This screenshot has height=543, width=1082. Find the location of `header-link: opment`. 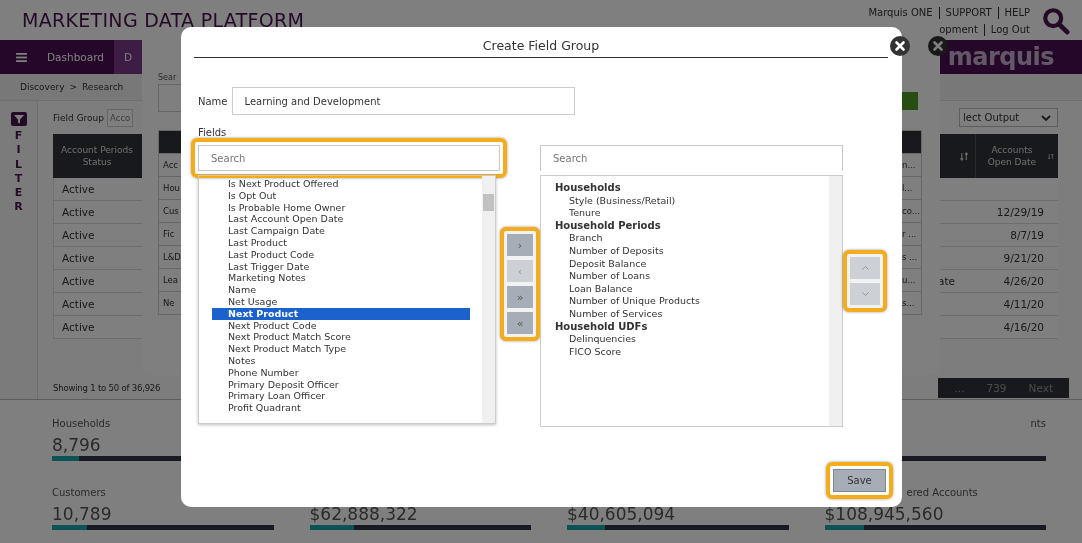

header-link: opment is located at coordinates (958, 29).